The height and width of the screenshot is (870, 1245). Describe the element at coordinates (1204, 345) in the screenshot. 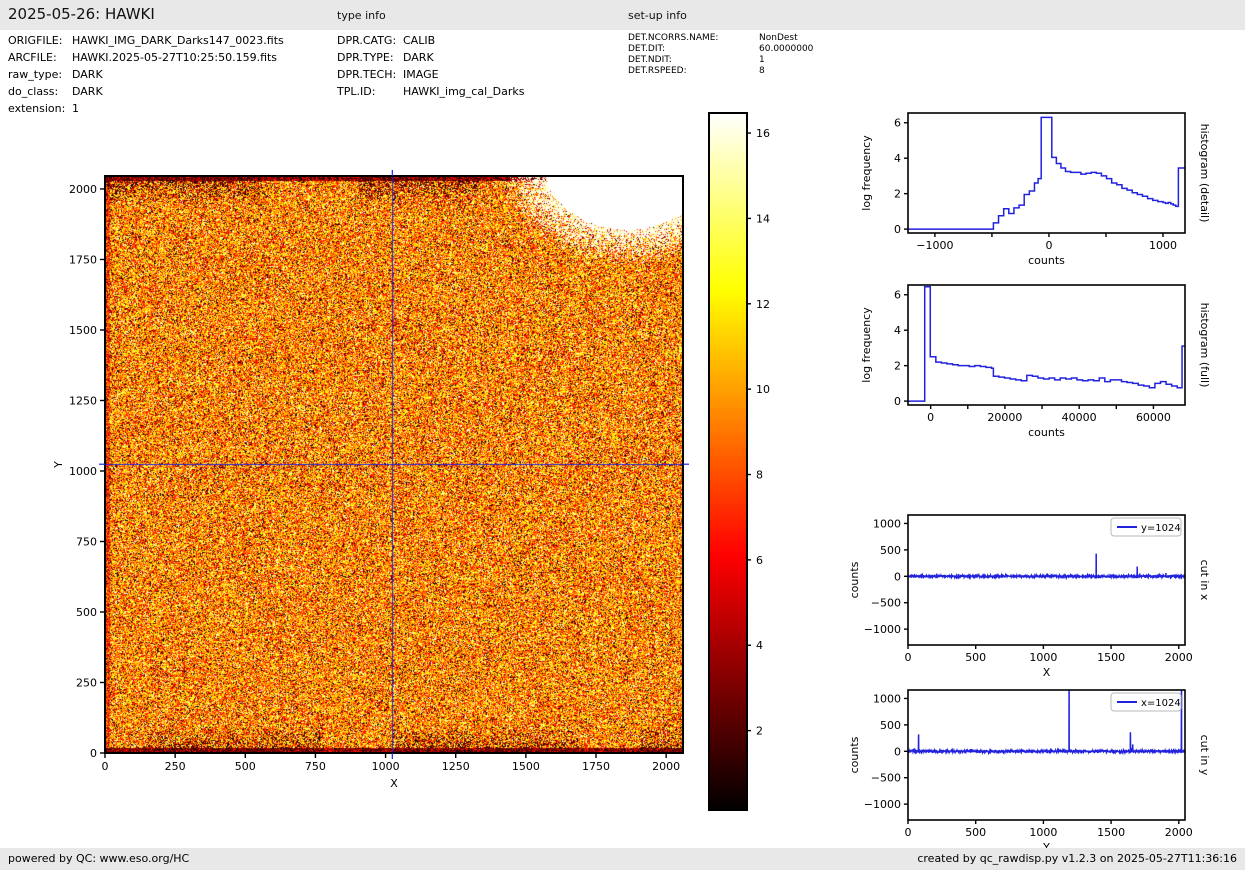

I see `histogram_full-right-label: histogram (full)` at that location.